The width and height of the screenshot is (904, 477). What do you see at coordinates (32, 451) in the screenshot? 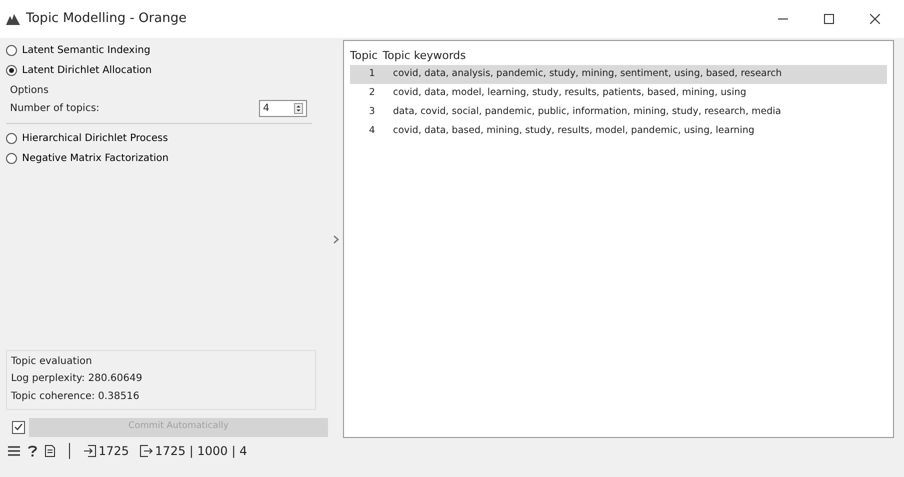
I see `help-icon` at bounding box center [32, 451].